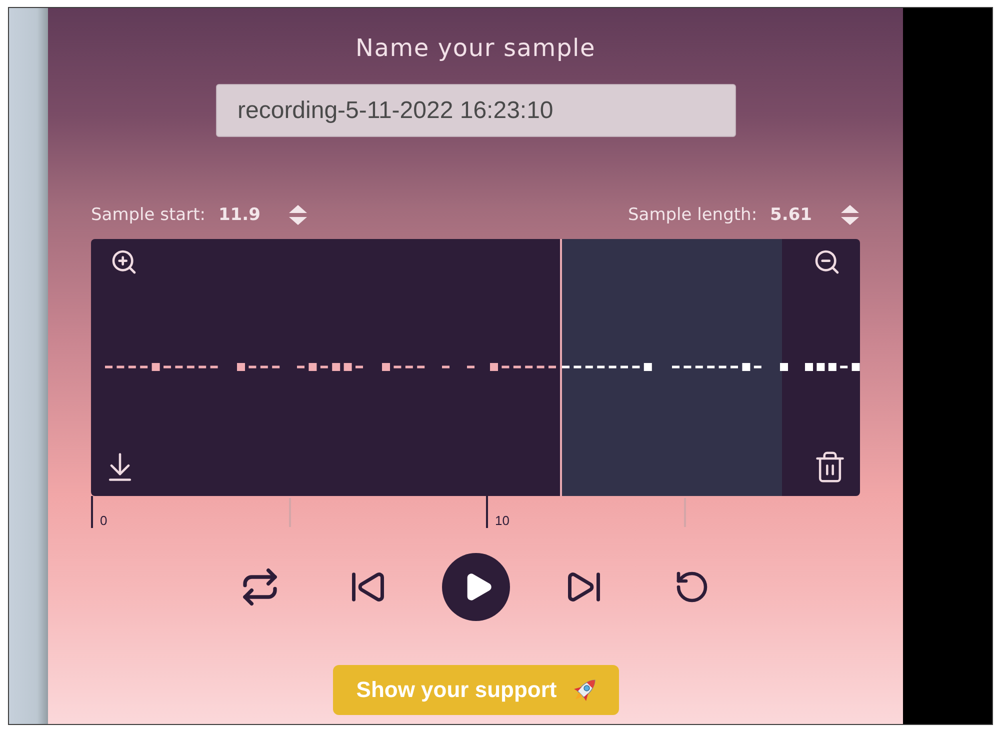  Describe the element at coordinates (475, 48) in the screenshot. I see `dialog-title: Name your sample` at that location.